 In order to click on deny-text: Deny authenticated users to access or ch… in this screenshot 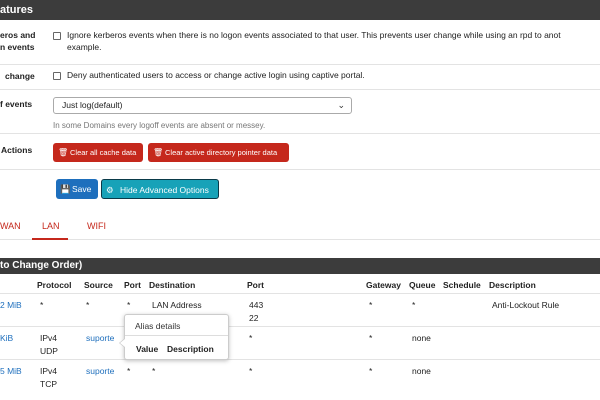, I will do `click(216, 75)`.